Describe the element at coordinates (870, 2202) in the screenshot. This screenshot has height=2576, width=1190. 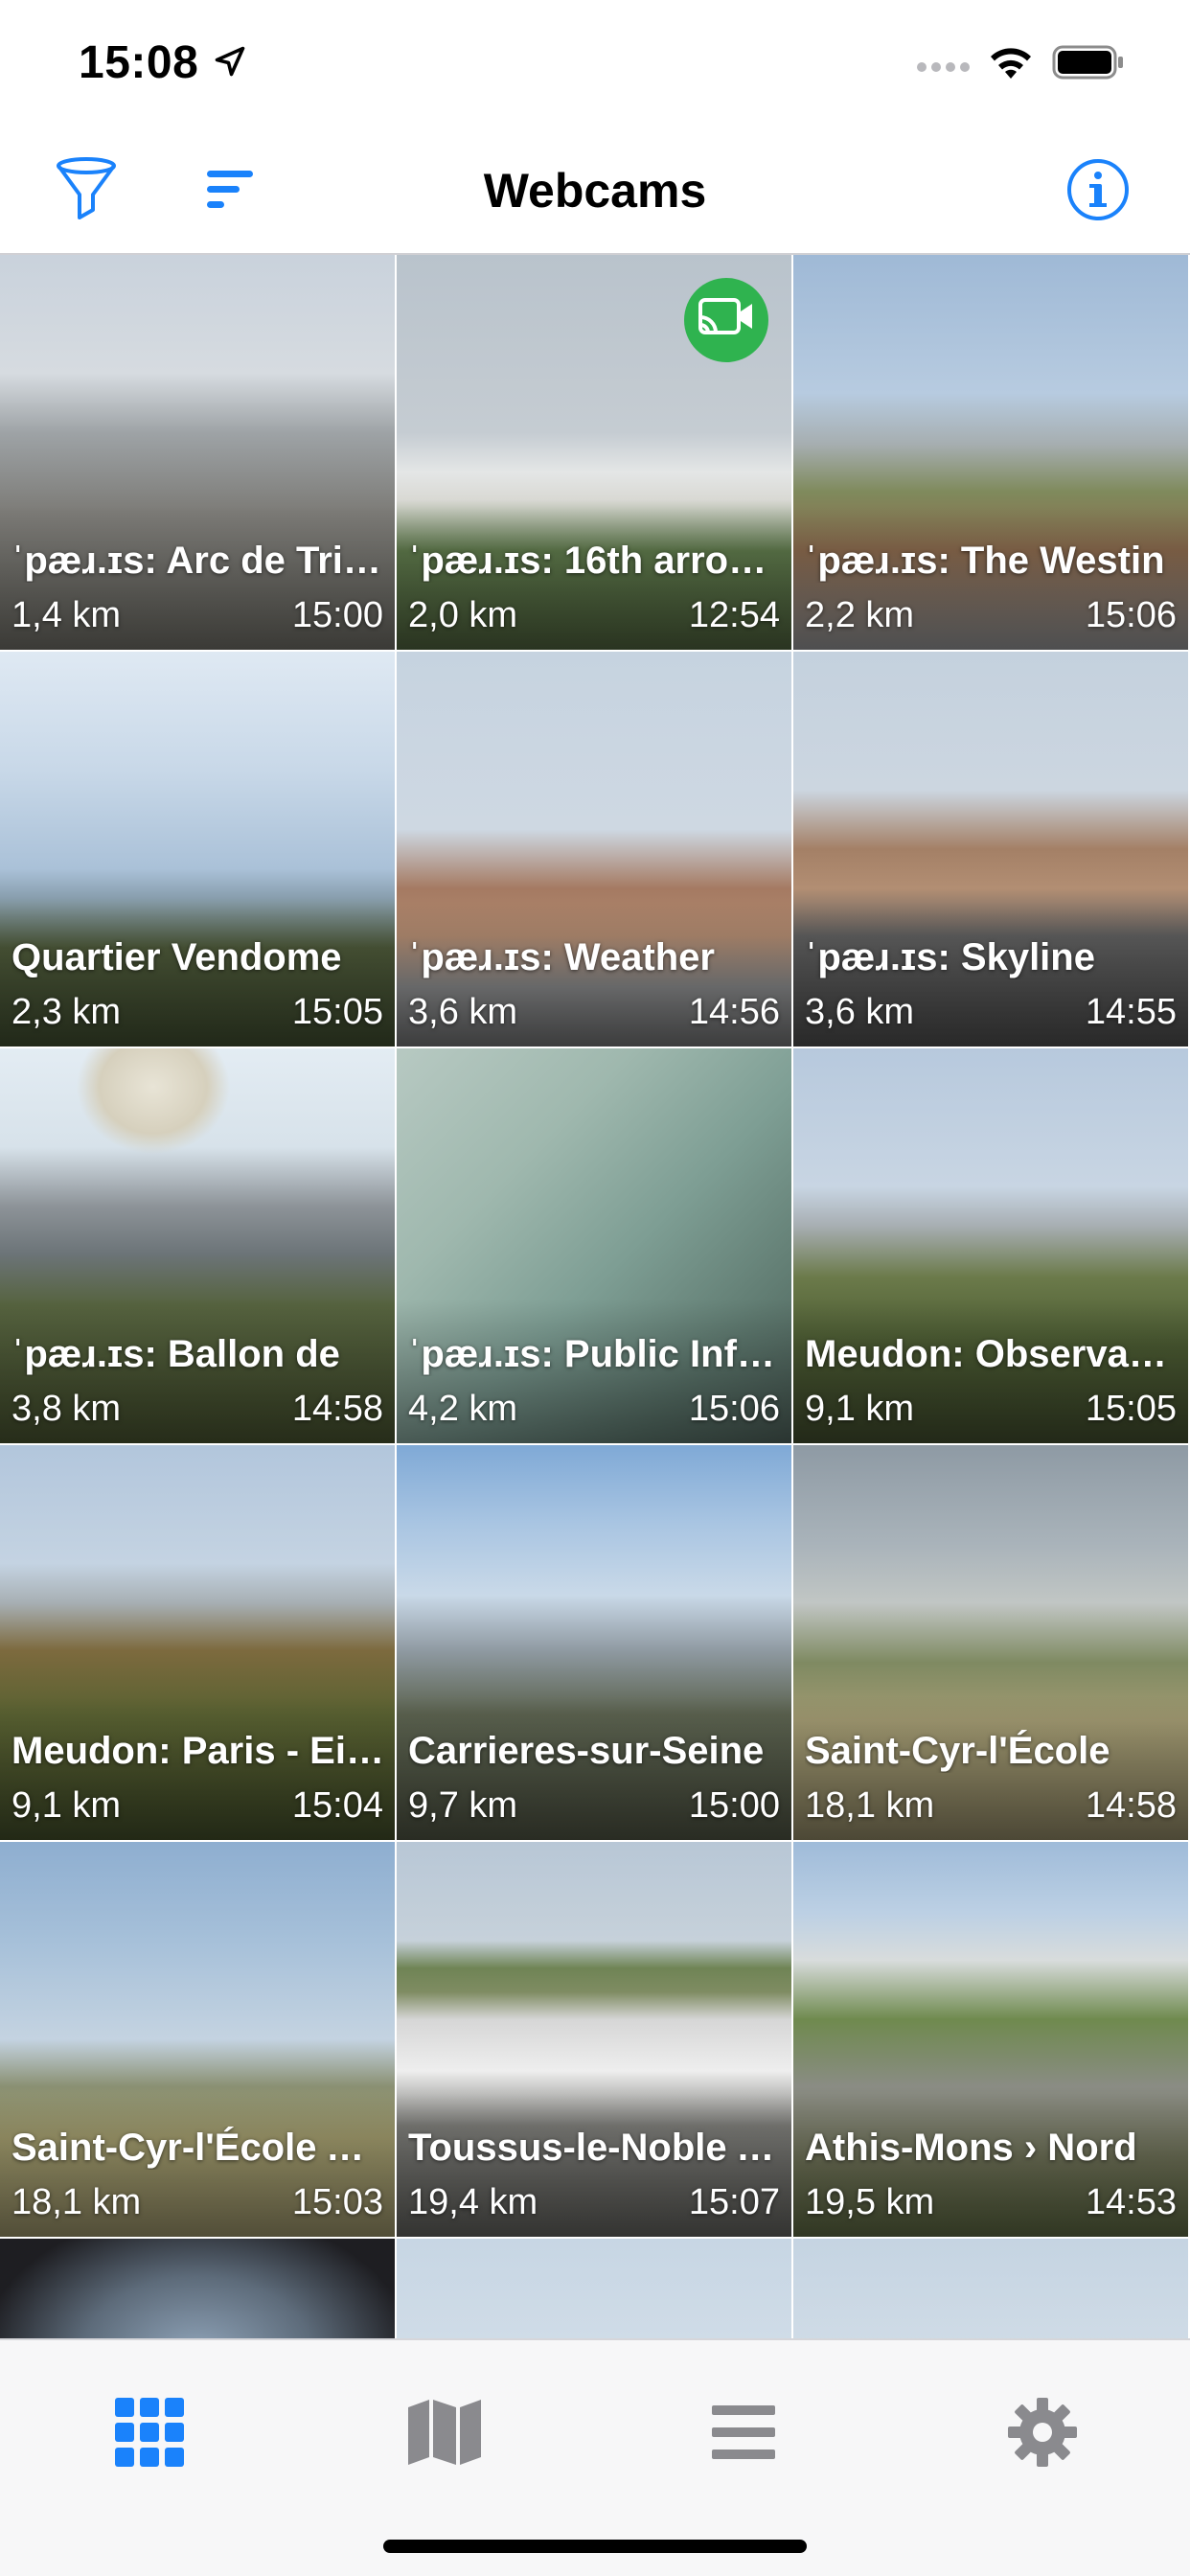
I see `webcam-distance: 19,5 km` at that location.